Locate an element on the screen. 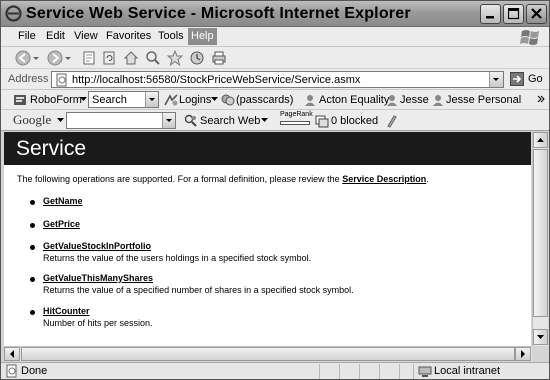 The height and width of the screenshot is (380, 550). maximize-button is located at coordinates (513, 14).